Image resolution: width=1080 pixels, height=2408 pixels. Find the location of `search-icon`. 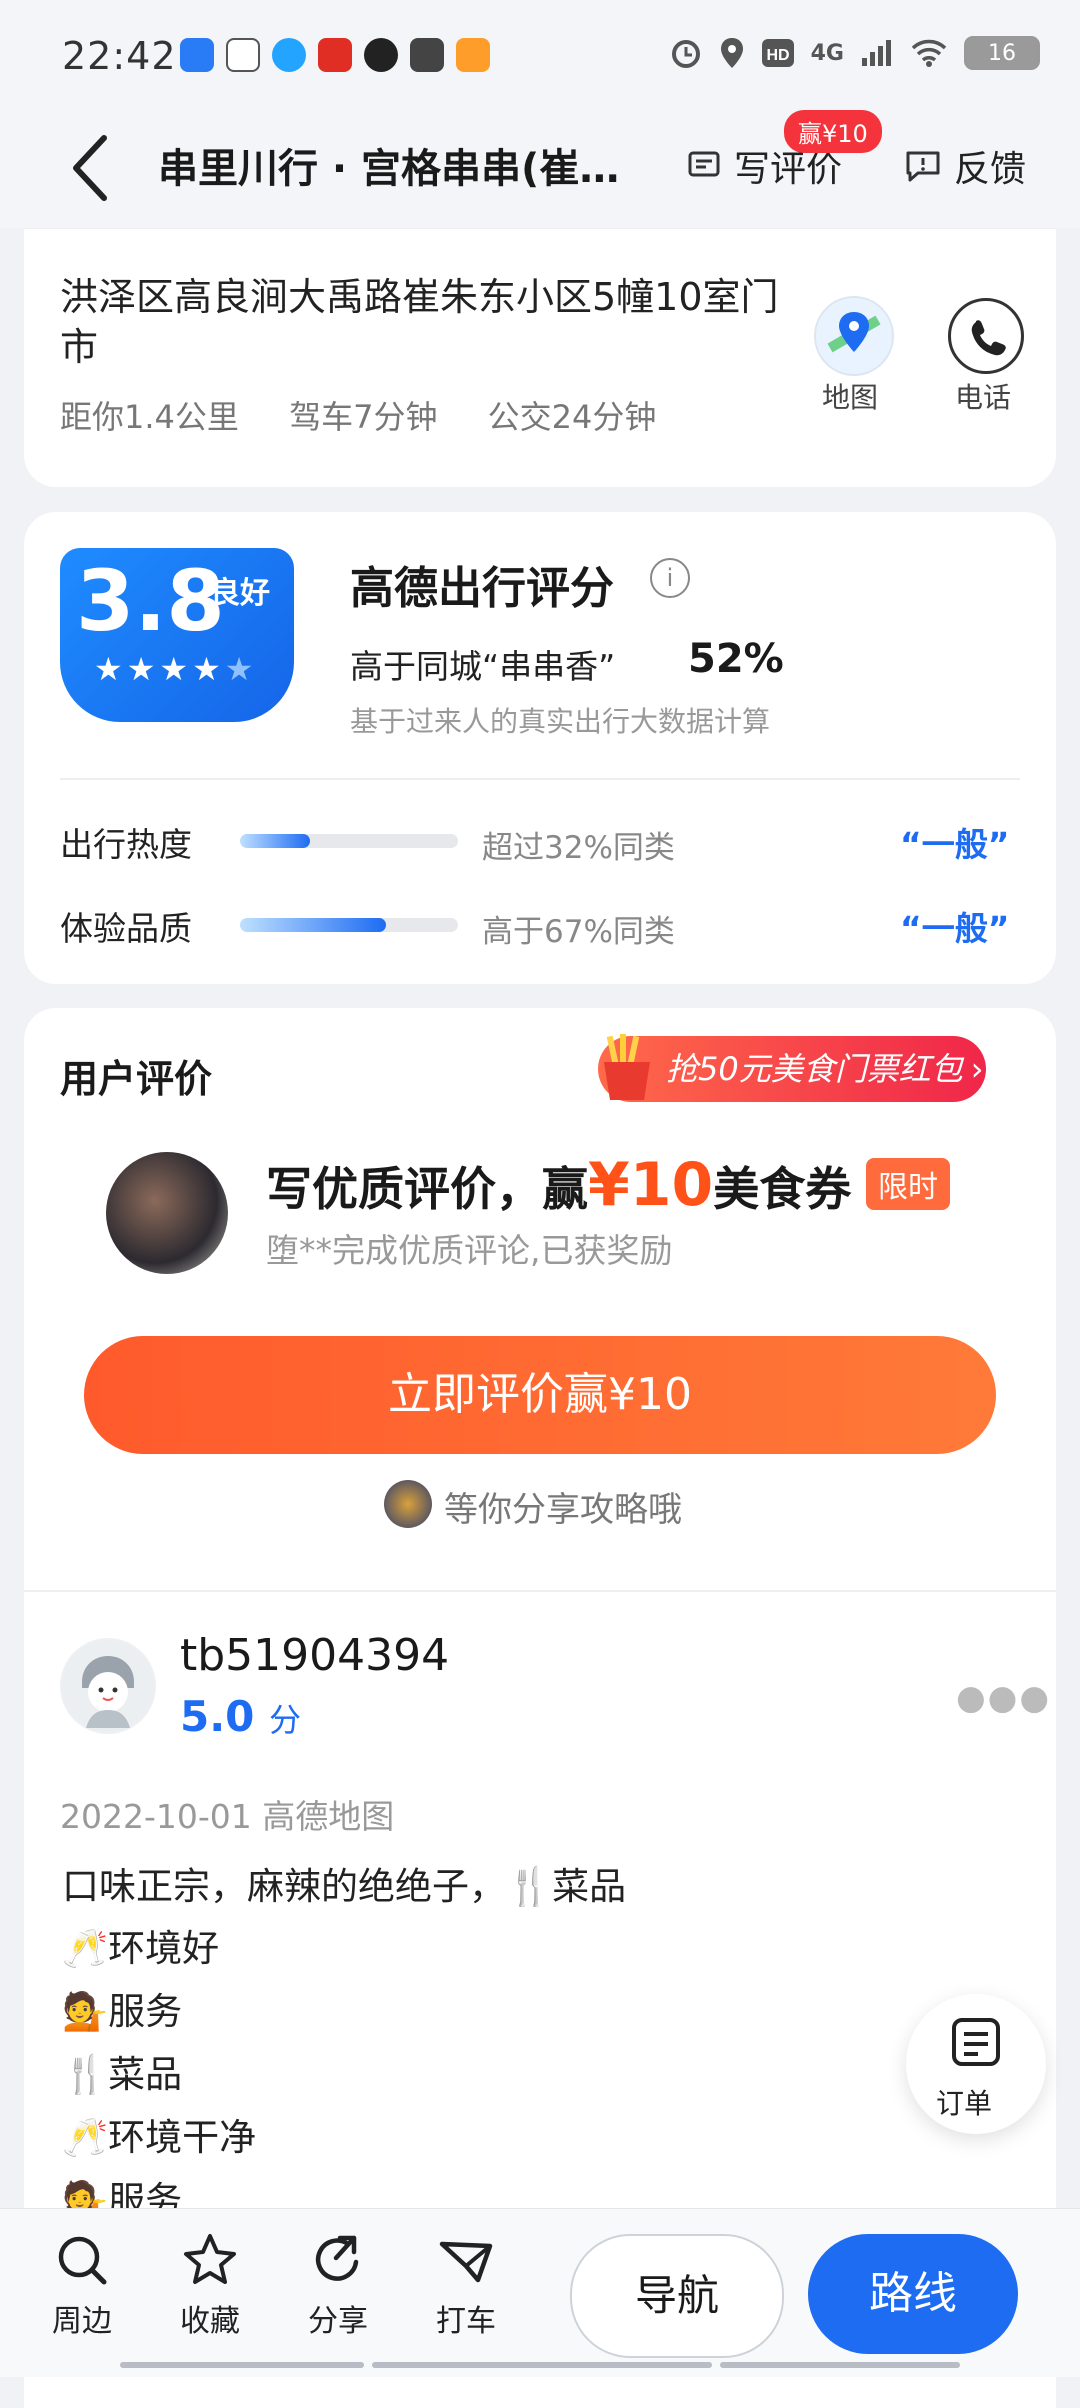

search-icon is located at coordinates (82, 2260).